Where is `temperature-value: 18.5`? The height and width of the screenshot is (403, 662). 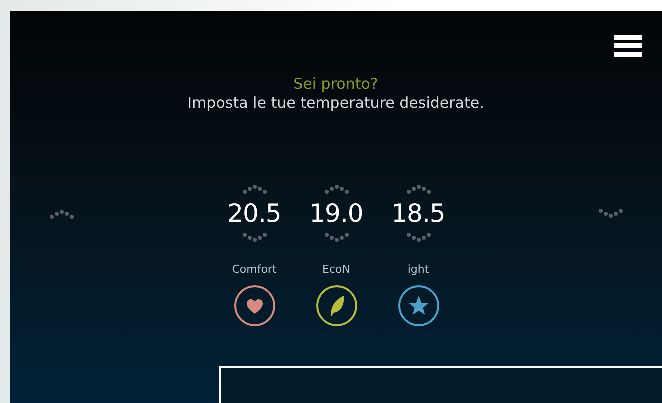
temperature-value: 18.5 is located at coordinates (419, 214).